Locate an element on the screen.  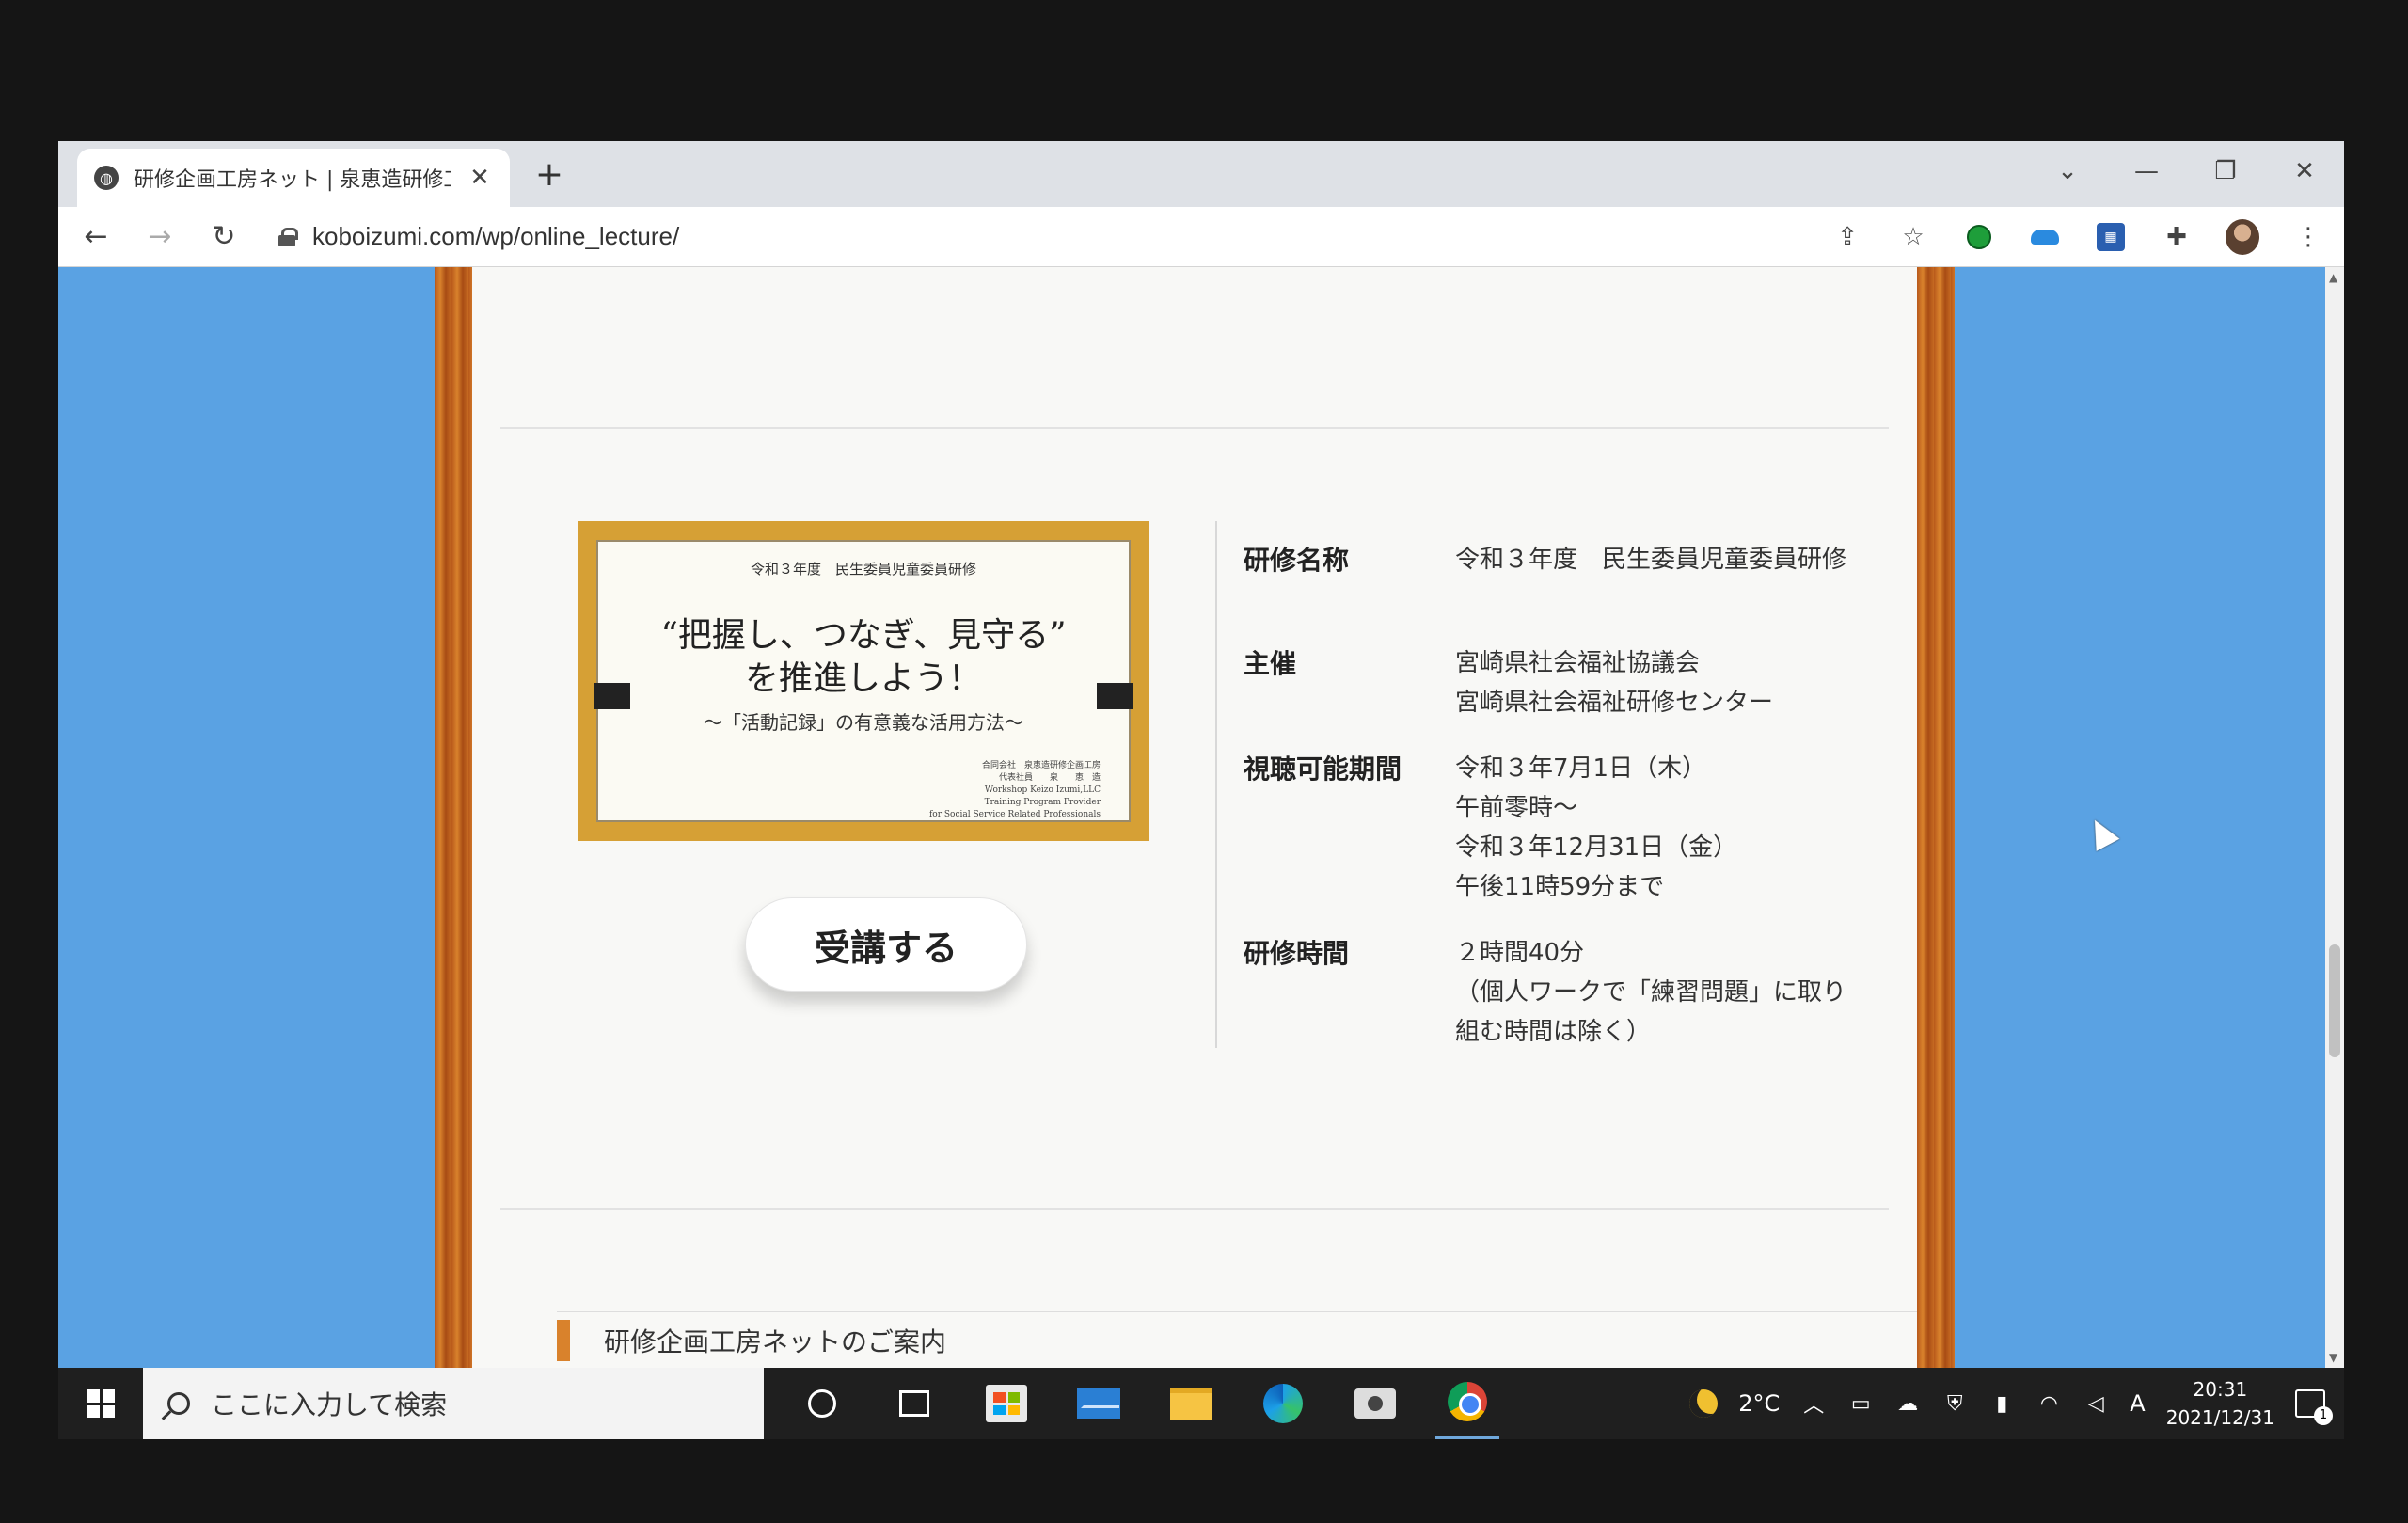
lock-icon is located at coordinates (288, 236).